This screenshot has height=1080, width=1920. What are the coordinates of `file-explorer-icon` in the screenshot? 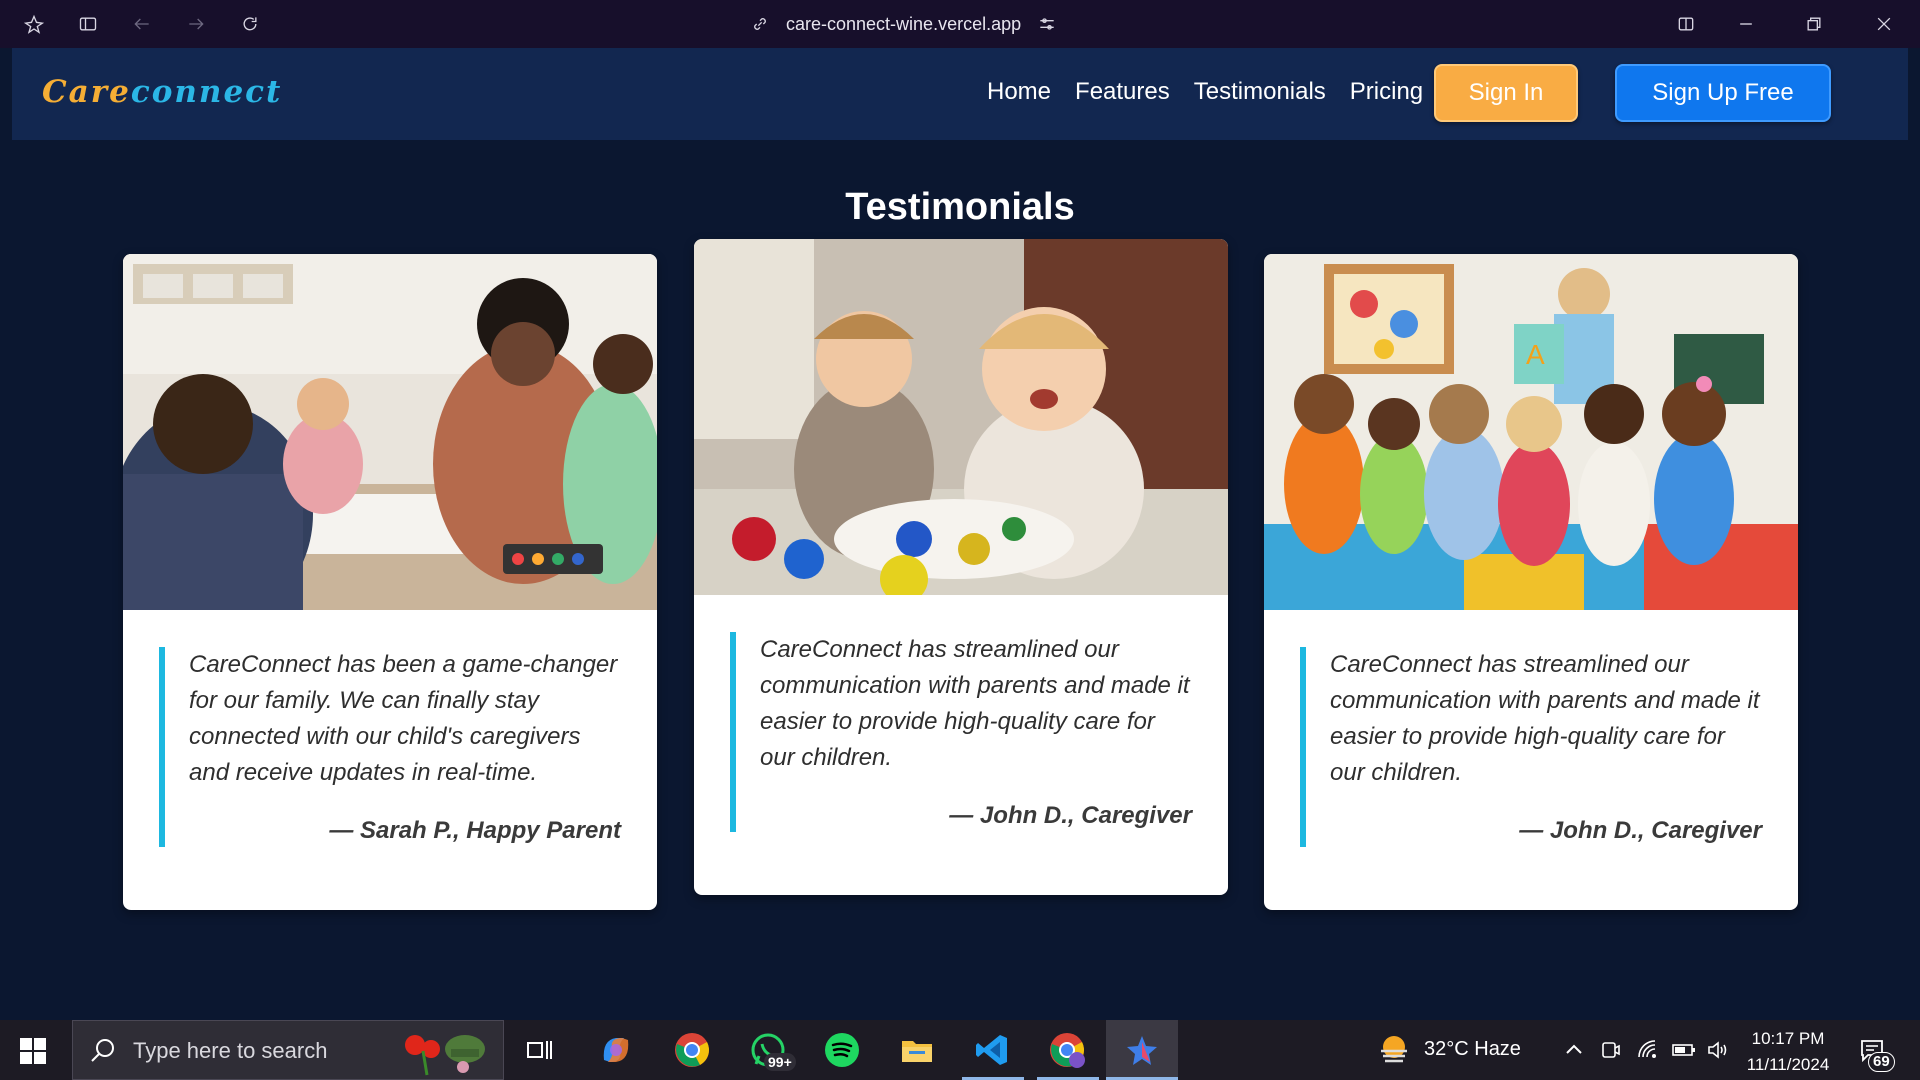 It's located at (917, 1050).